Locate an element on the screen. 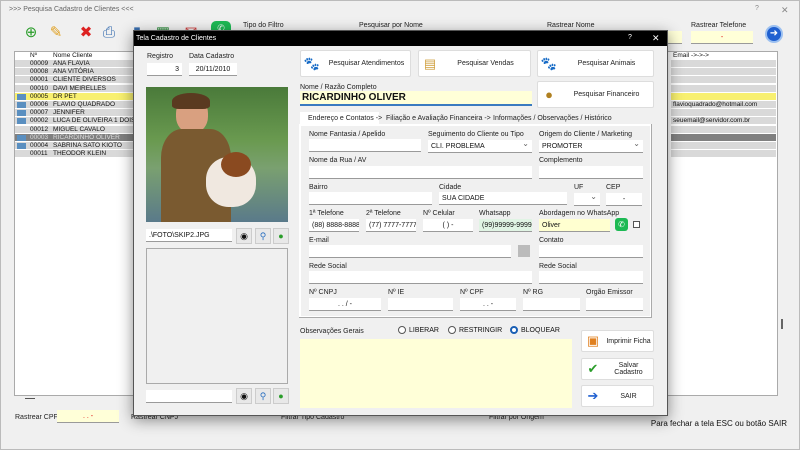  obs-textarea is located at coordinates (436, 373).